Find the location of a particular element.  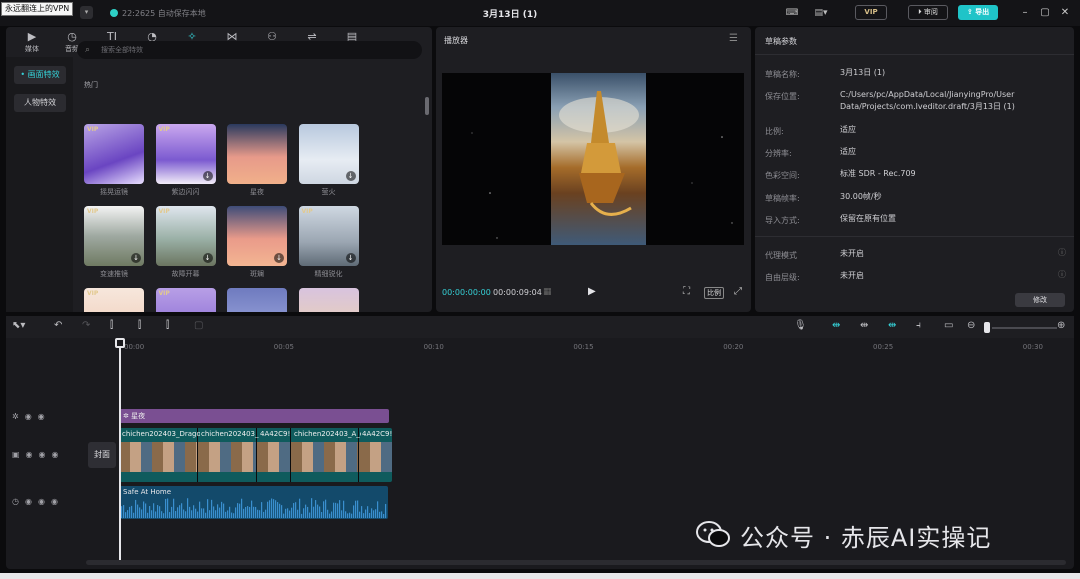

playhead-handle is located at coordinates (120, 343).